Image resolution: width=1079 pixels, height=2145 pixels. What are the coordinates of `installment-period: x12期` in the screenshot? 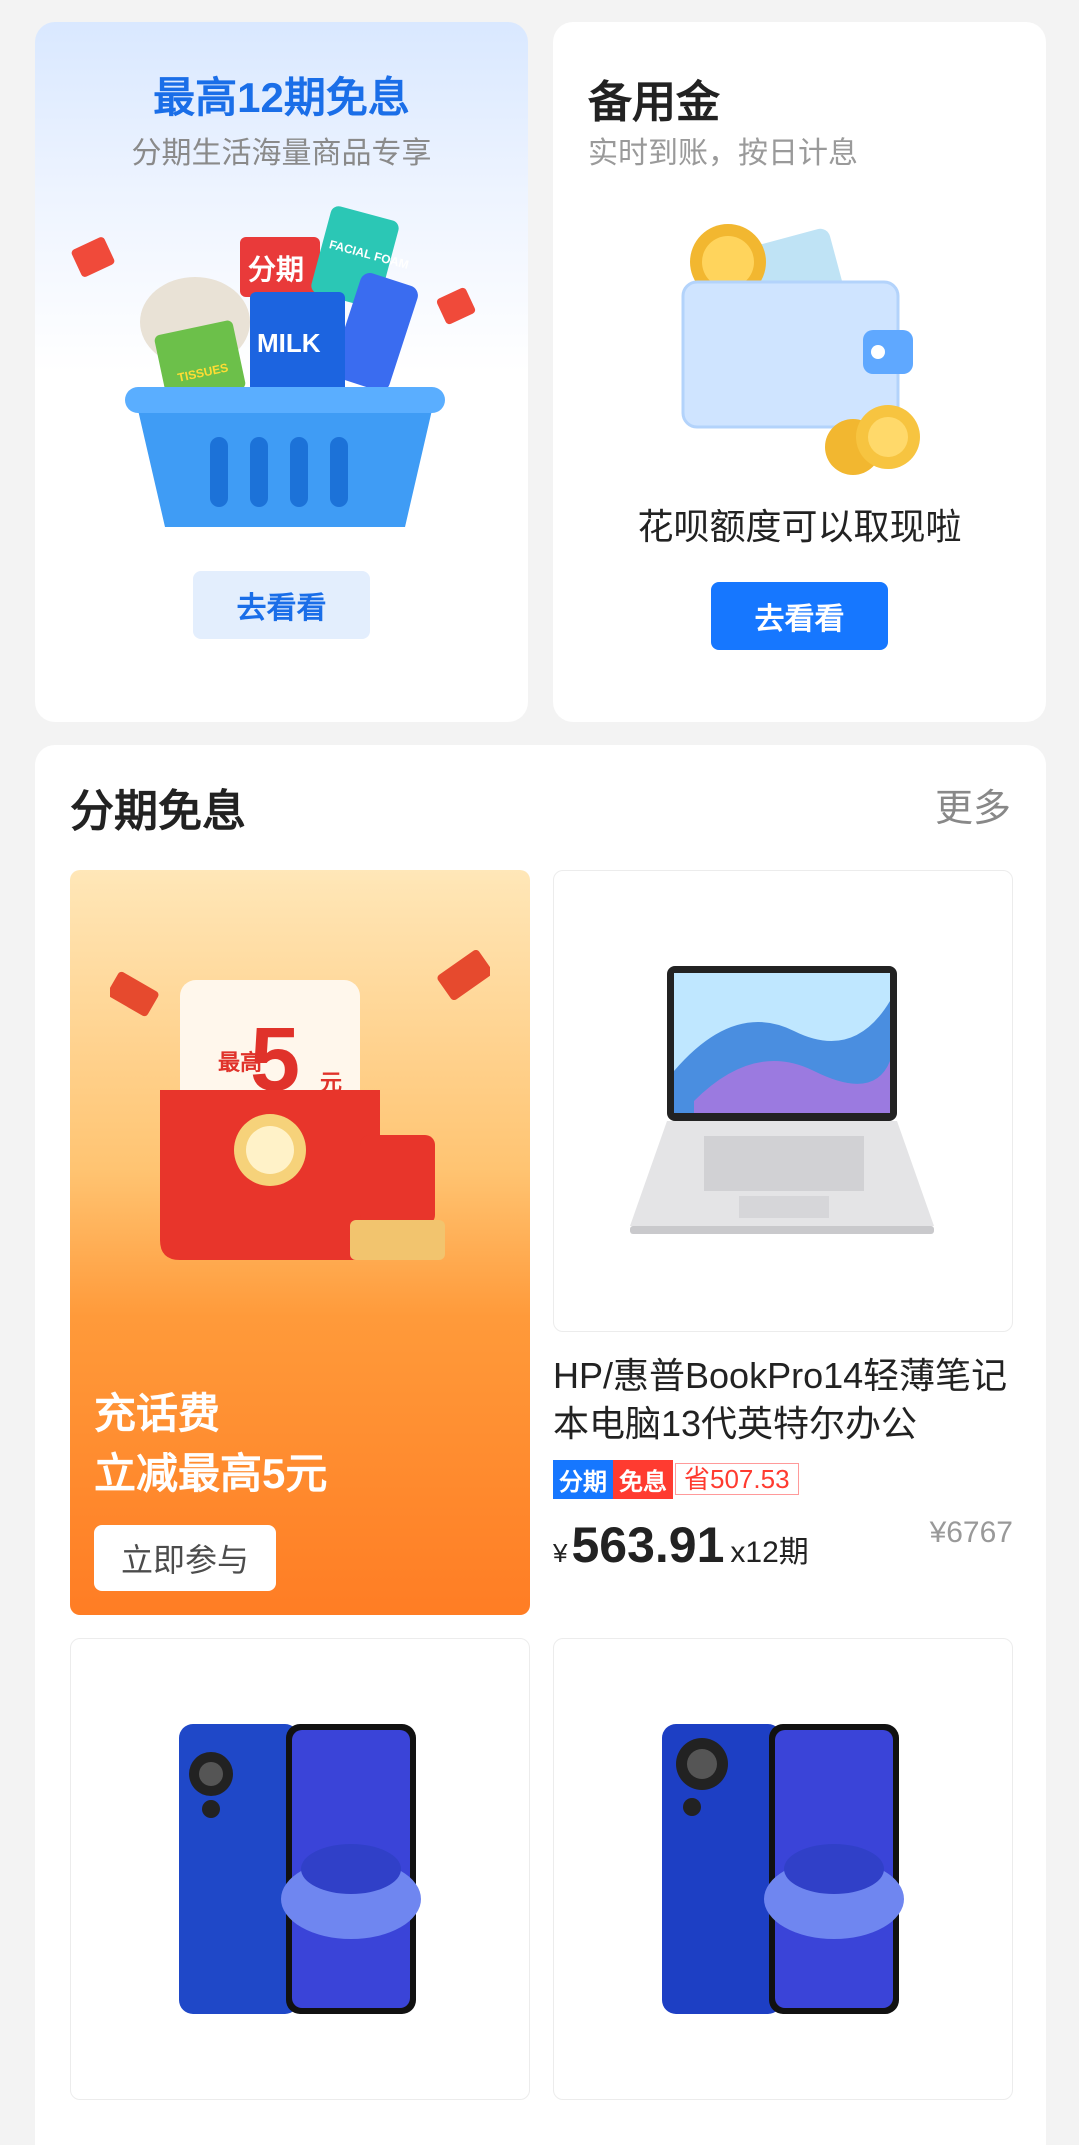 It's located at (769, 1552).